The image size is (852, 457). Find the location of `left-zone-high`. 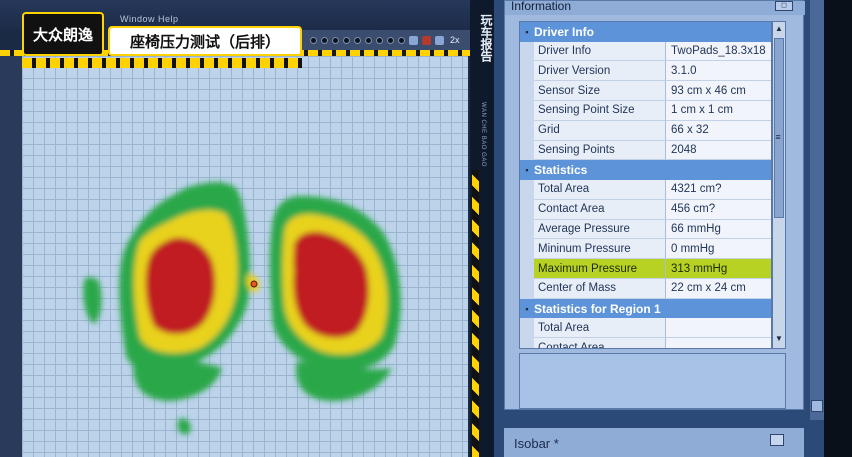

left-zone-high is located at coordinates (180, 286).